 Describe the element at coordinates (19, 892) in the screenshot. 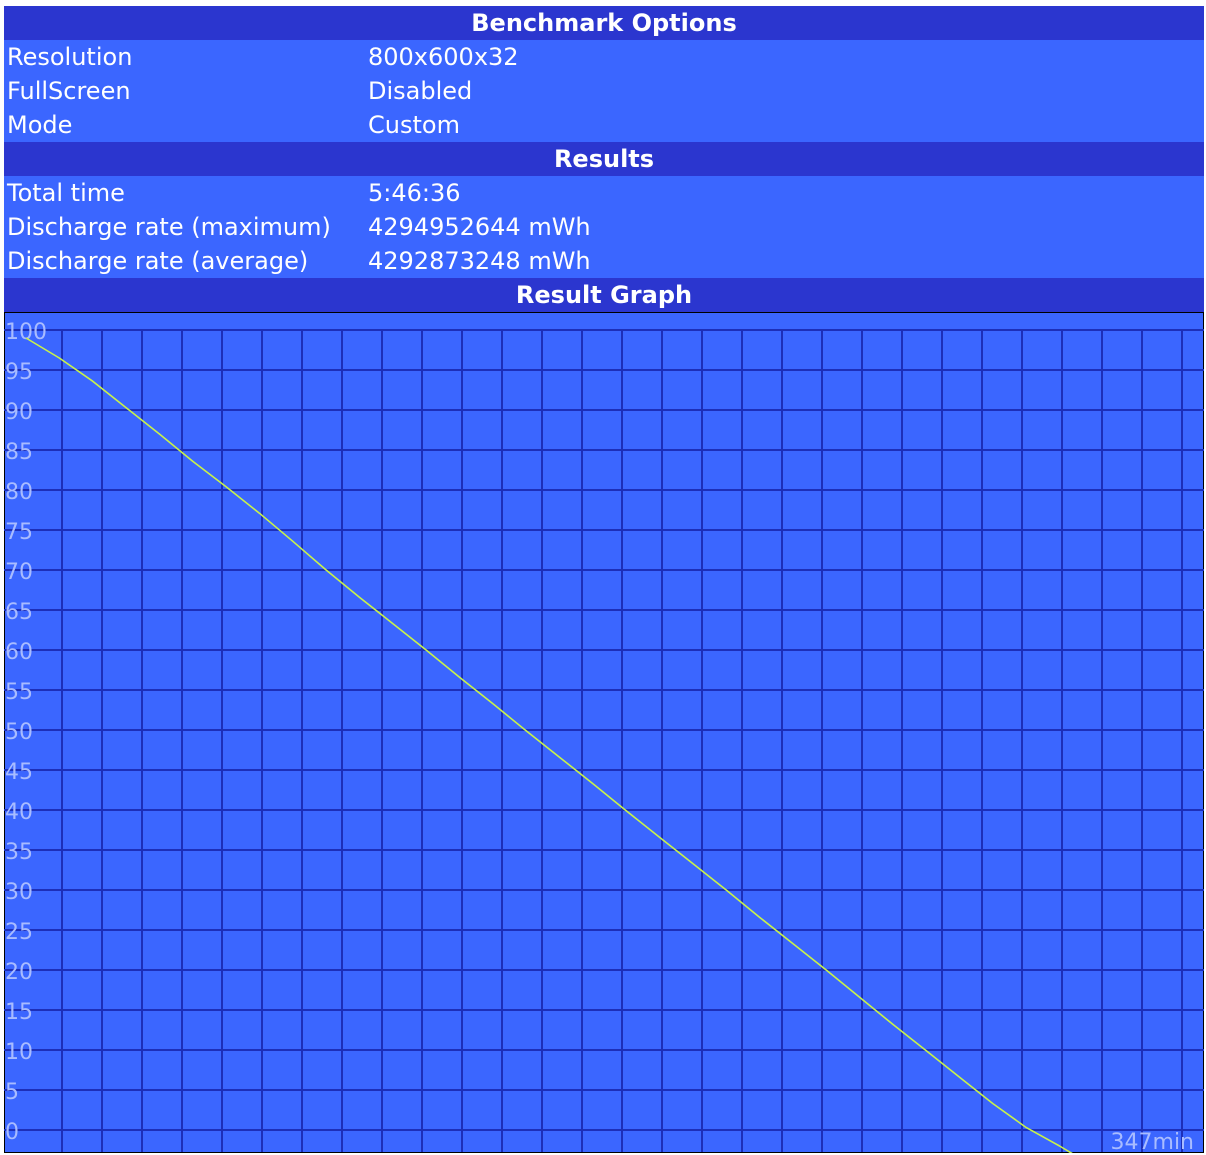

I see `y-tick-label: 30` at that location.